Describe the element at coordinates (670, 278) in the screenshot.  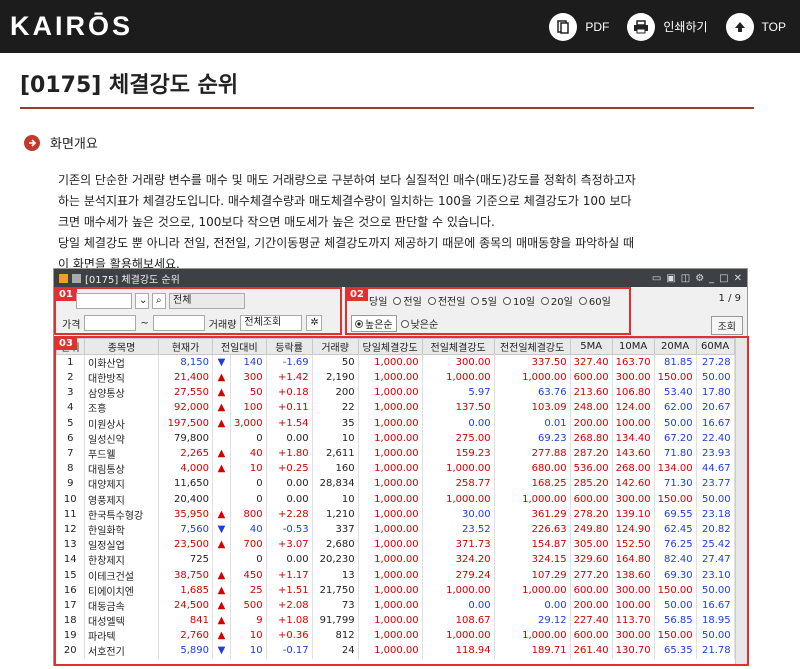
I see `save-icon: ▣` at that location.